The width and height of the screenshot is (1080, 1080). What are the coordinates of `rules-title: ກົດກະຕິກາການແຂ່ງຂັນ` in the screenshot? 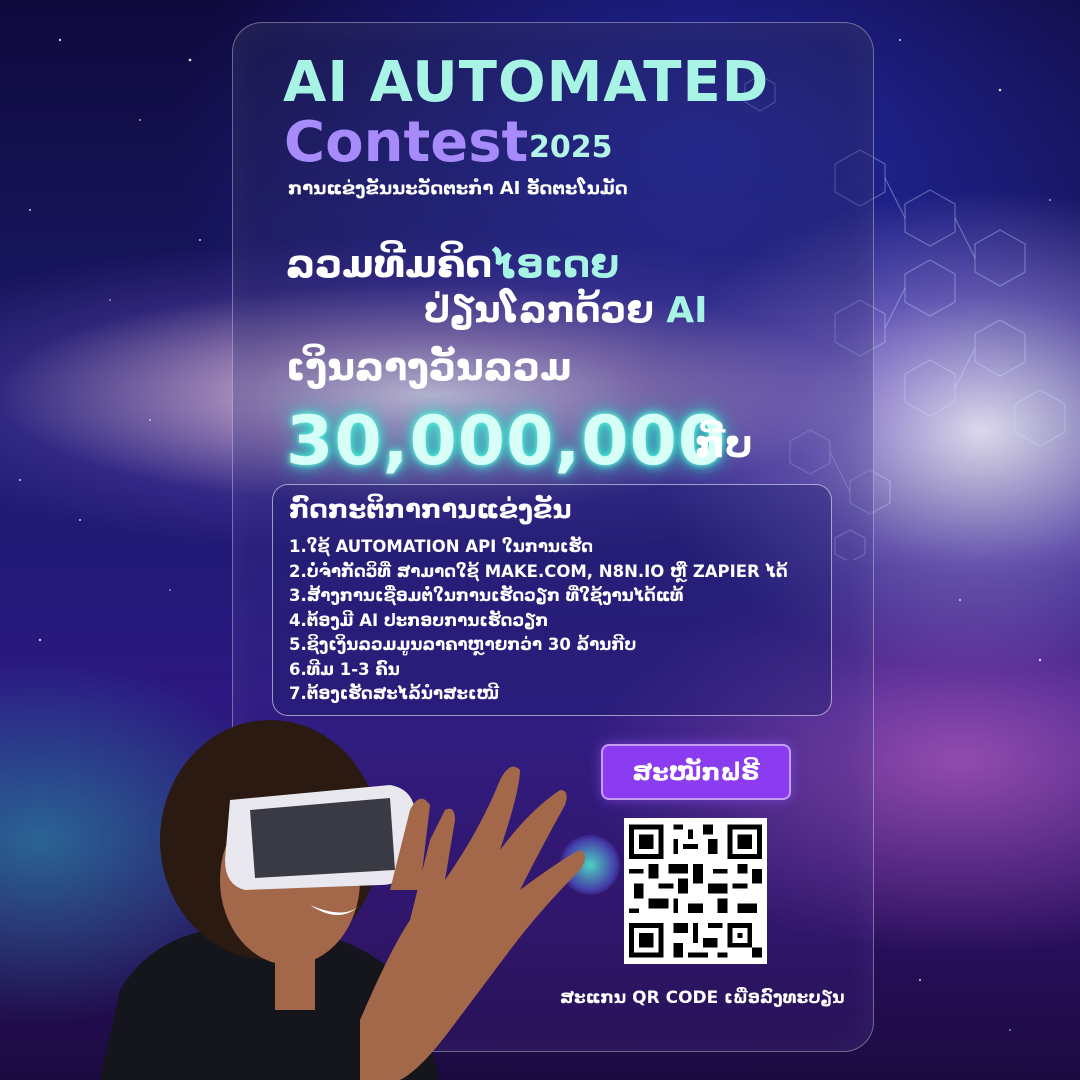 It's located at (430, 510).